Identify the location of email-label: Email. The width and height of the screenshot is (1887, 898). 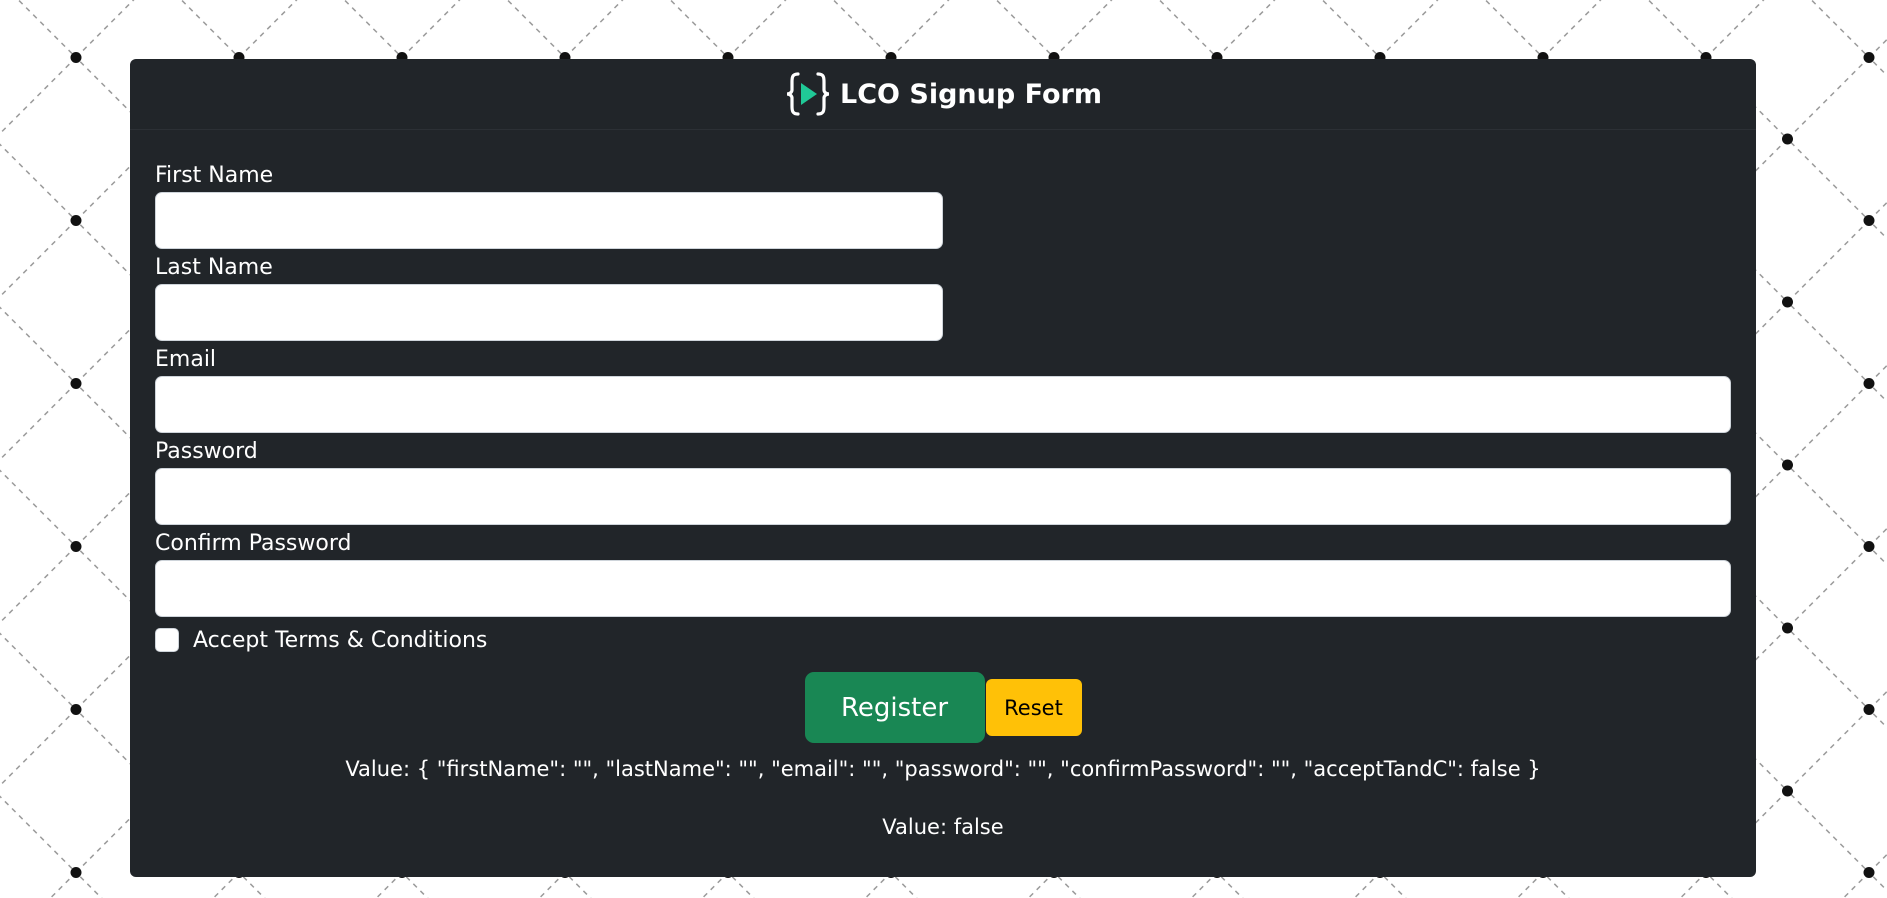
(186, 359).